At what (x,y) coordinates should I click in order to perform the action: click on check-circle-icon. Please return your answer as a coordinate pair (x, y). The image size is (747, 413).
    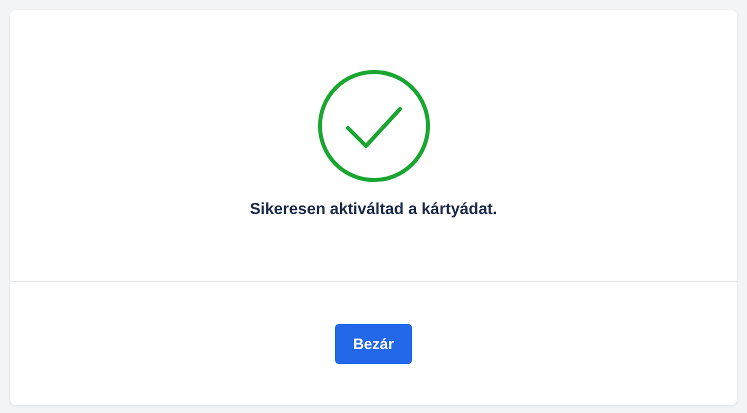
    Looking at the image, I should click on (373, 126).